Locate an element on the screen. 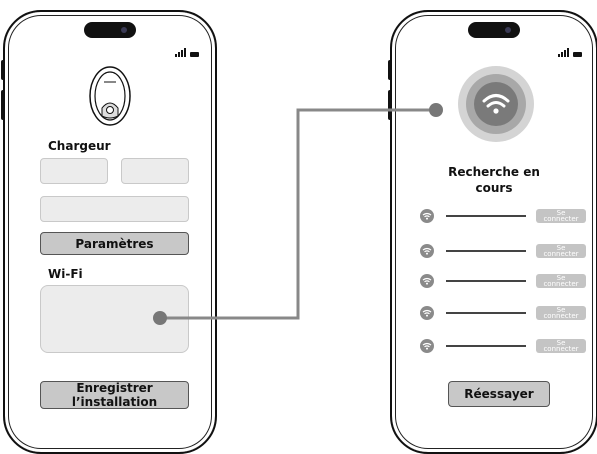 The image size is (597, 454). save-button-line1: Enregistrer is located at coordinates (114, 388).